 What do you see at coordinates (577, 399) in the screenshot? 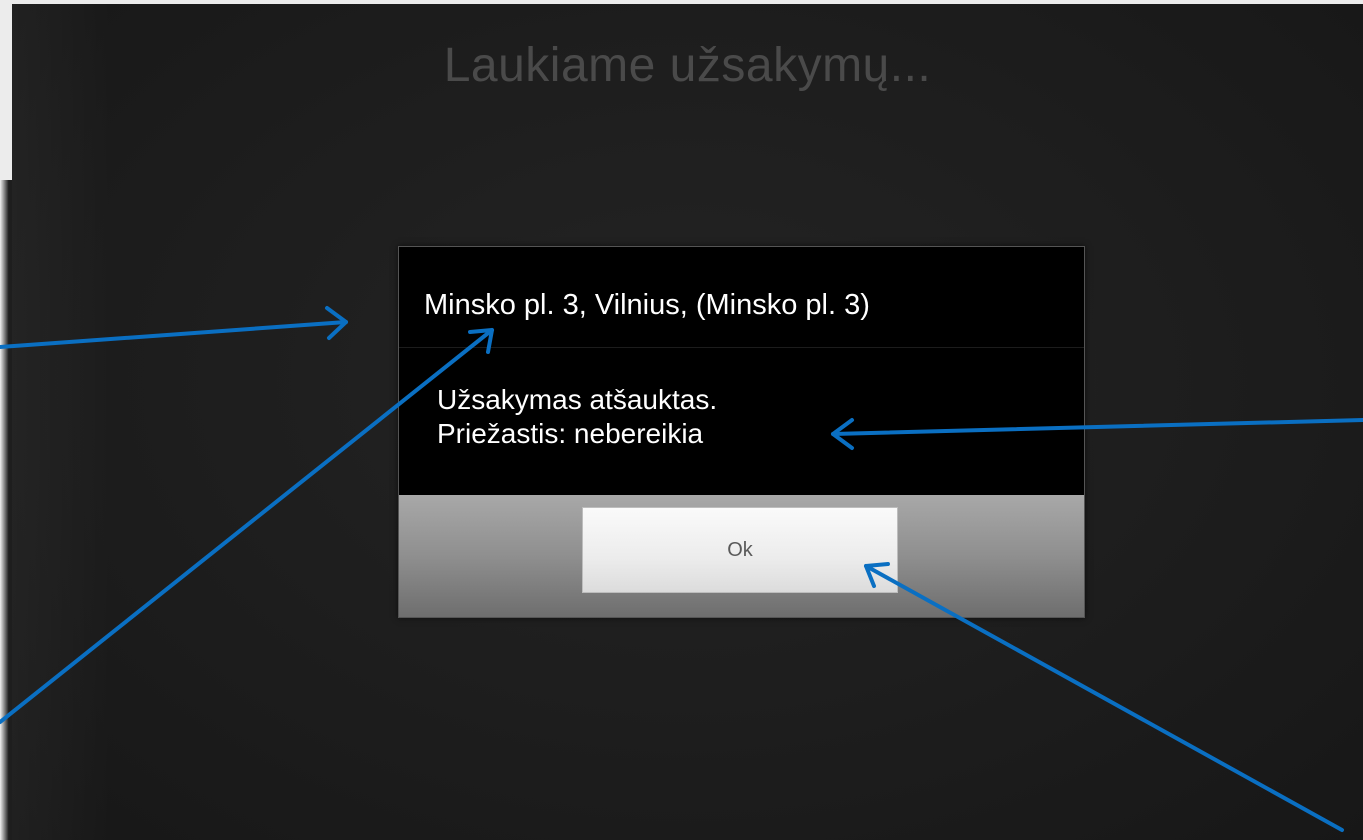
I see `cancel-message-line: Užsakymas atšauktas.` at bounding box center [577, 399].